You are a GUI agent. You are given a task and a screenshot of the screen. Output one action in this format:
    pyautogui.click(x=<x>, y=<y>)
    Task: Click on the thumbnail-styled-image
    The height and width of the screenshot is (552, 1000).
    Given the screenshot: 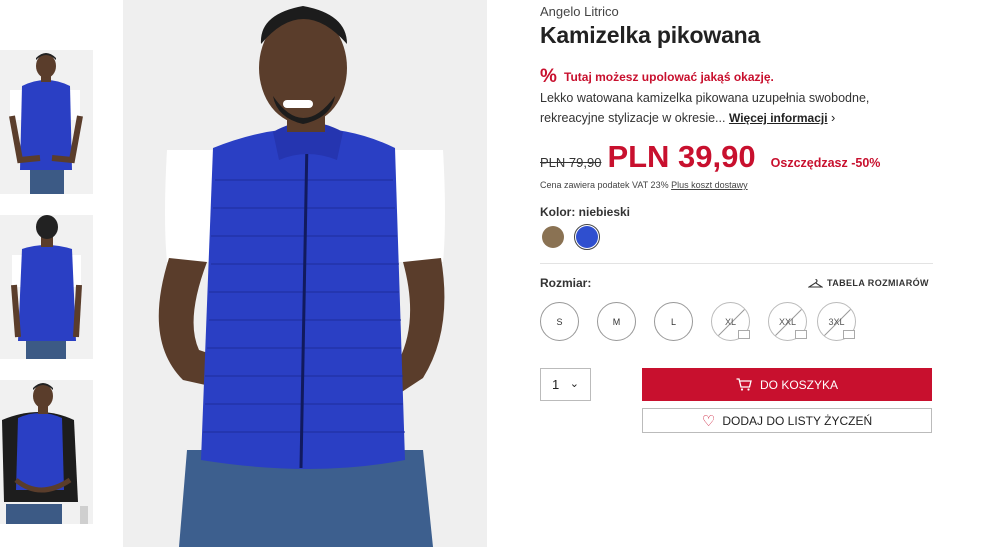 What is the action you would take?
    pyautogui.click(x=46, y=452)
    